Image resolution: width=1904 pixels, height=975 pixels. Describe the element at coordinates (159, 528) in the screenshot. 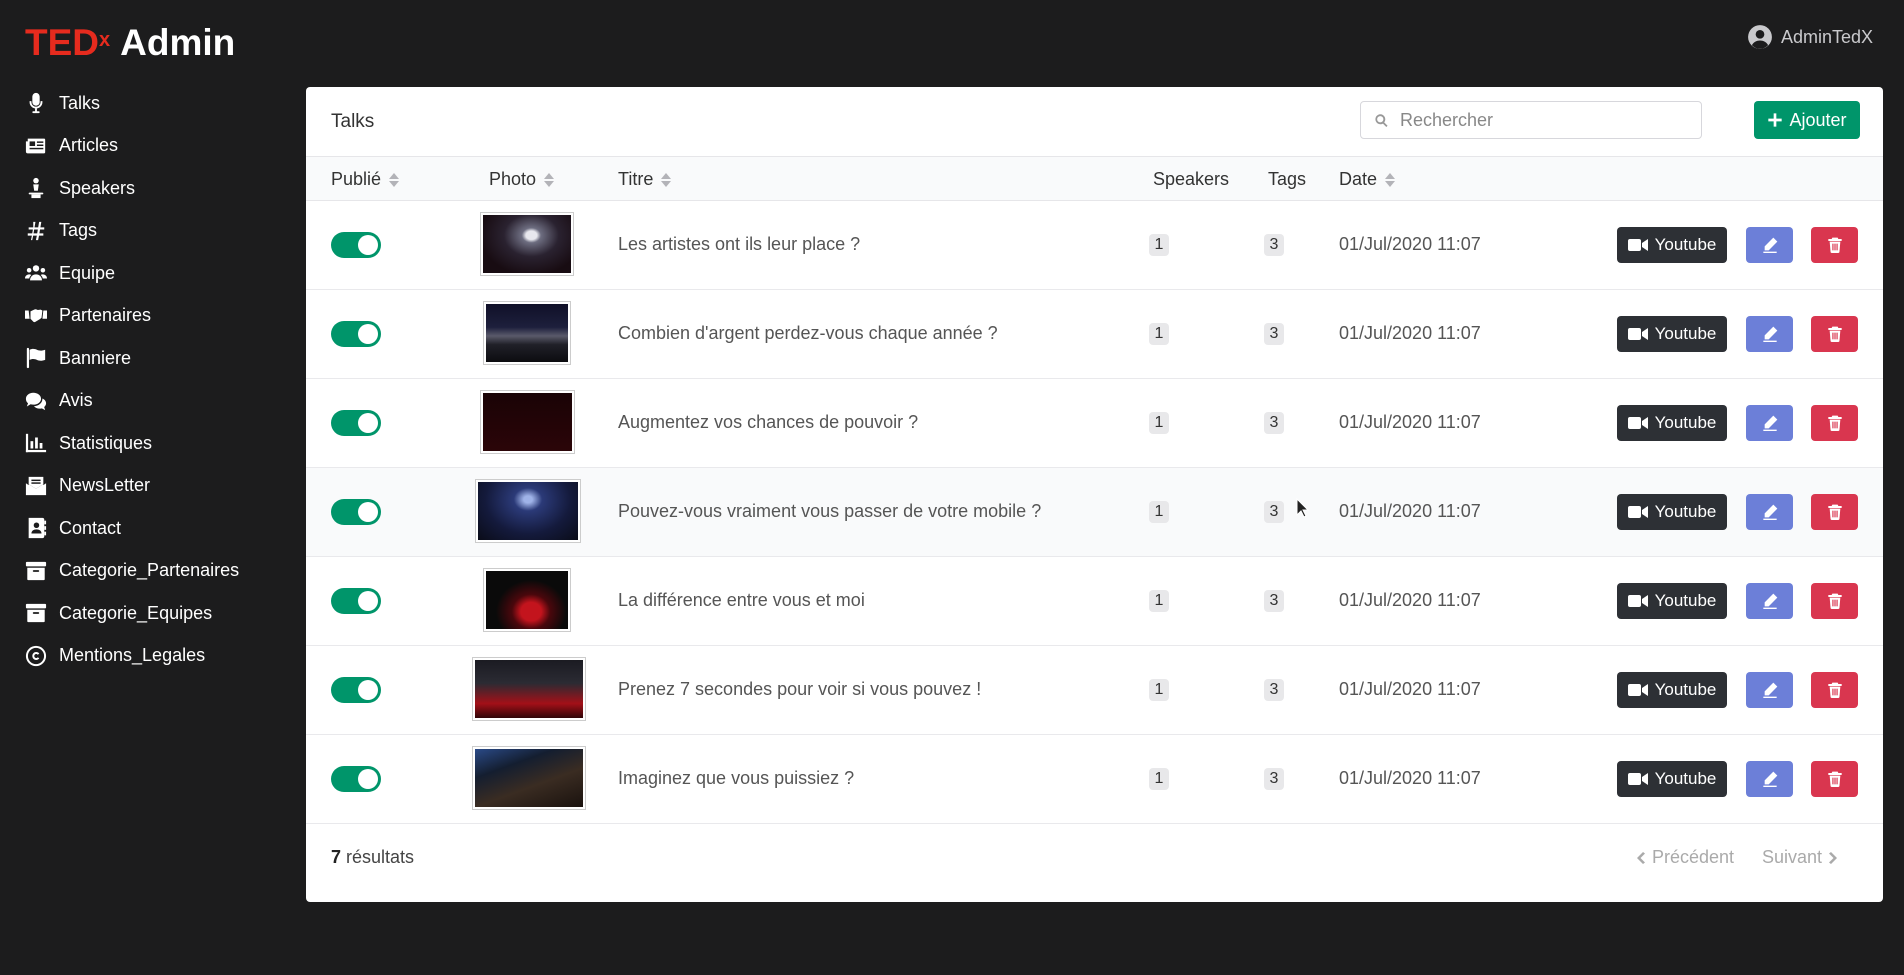

I see `sidebar-item-contact: Contact` at that location.